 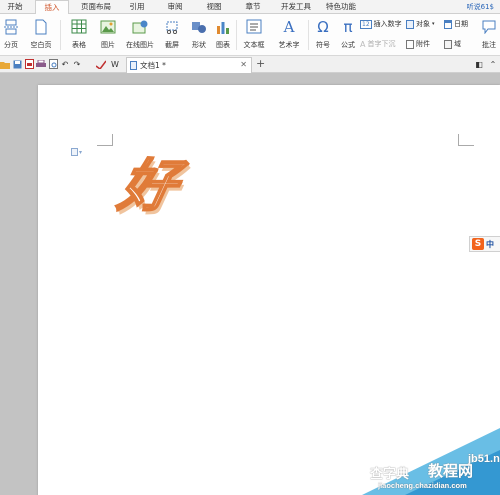 What do you see at coordinates (41, 45) in the screenshot?
I see `blank-page-label: 空白页` at bounding box center [41, 45].